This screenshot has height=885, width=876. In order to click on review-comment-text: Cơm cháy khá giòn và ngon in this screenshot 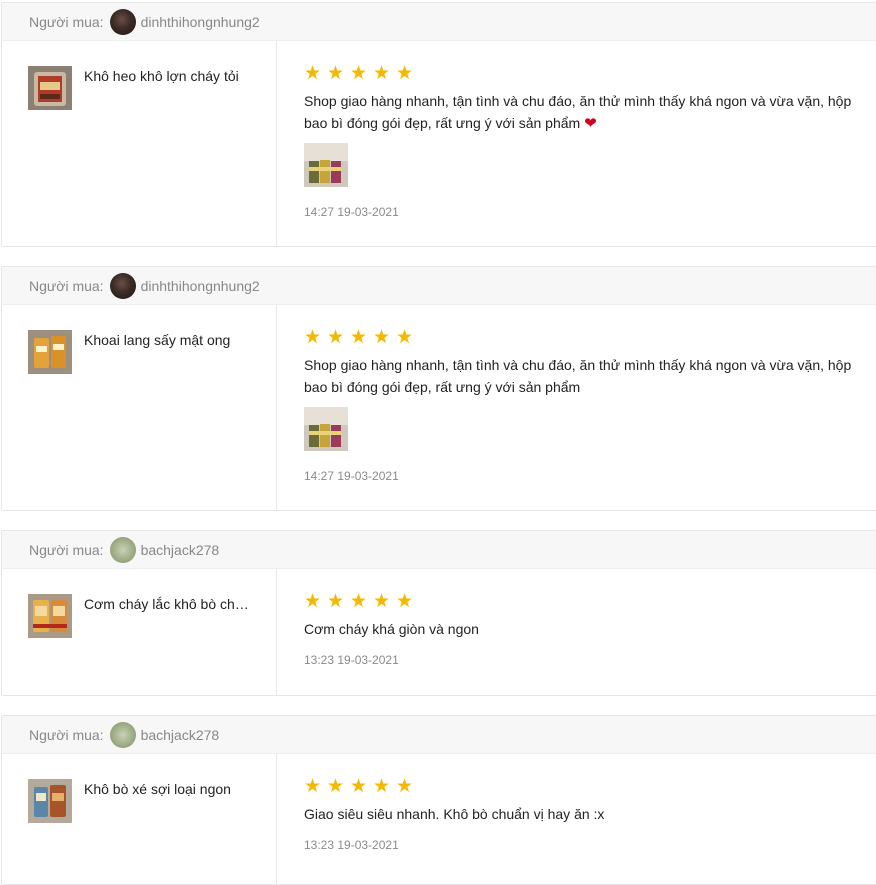, I will do `click(391, 629)`.